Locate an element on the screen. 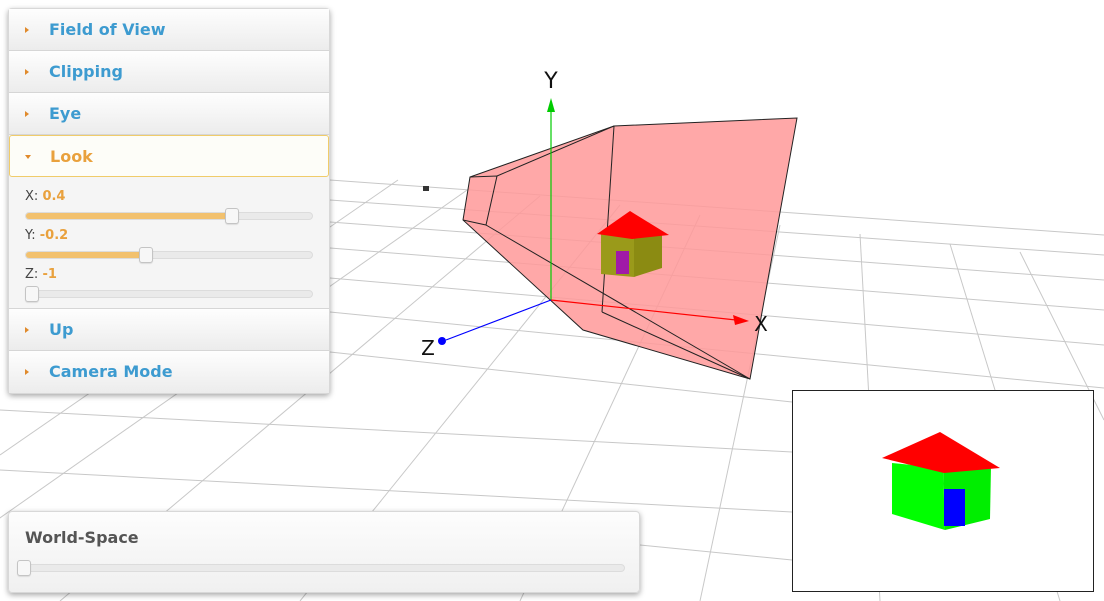 This screenshot has width=1104, height=601. section-camera-mode: Camera Mode is located at coordinates (169, 372).